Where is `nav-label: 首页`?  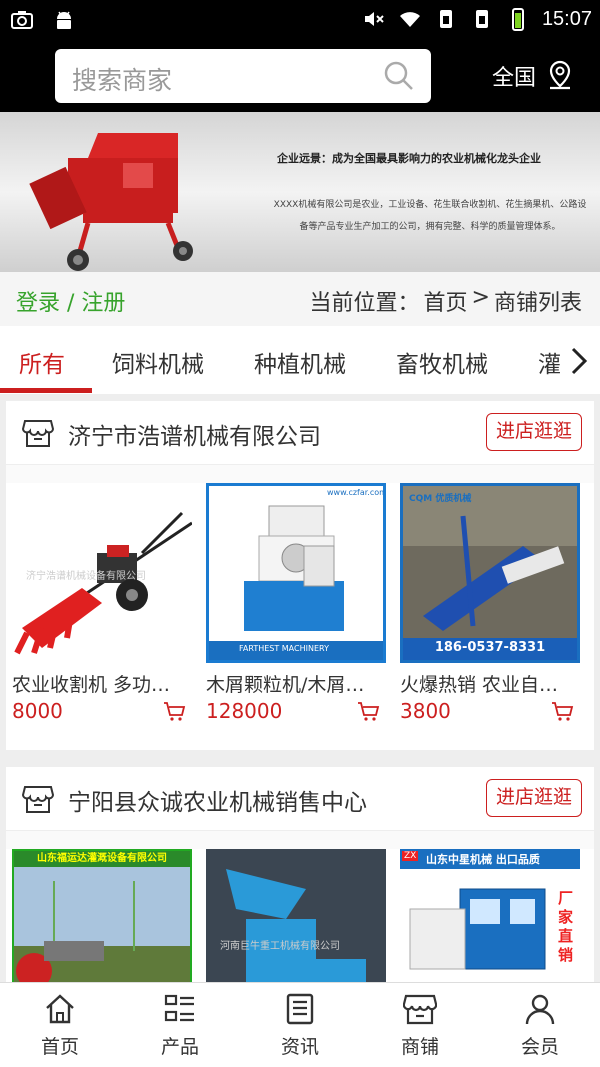
nav-label: 首页 is located at coordinates (60, 1045).